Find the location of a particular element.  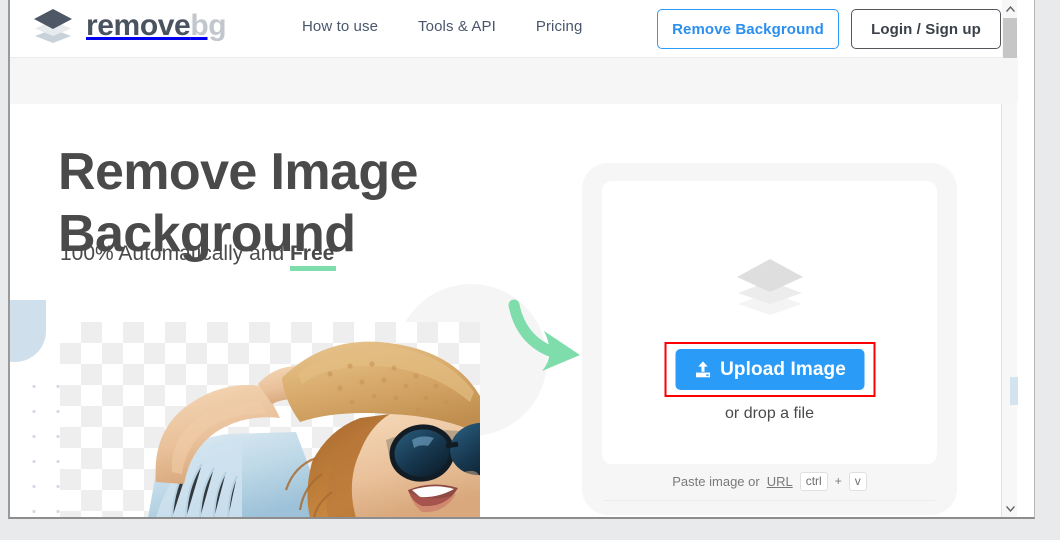

nav-link-how-to-use: How to use is located at coordinates (340, 26).